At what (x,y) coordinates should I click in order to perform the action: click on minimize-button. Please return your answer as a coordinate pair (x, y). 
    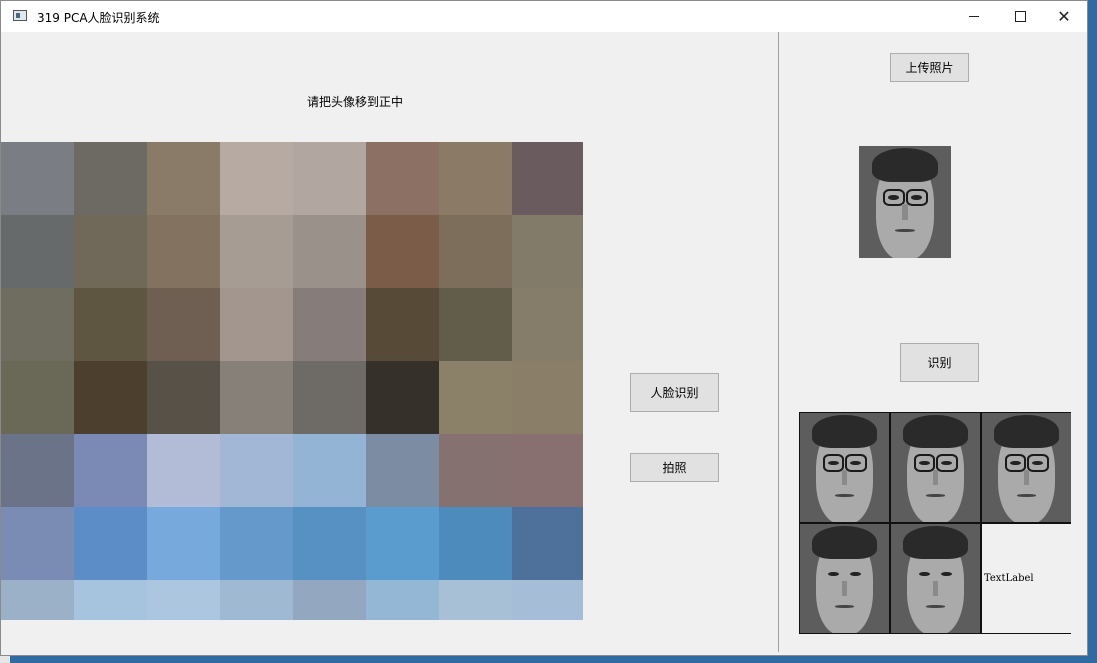
    Looking at the image, I should click on (974, 16).